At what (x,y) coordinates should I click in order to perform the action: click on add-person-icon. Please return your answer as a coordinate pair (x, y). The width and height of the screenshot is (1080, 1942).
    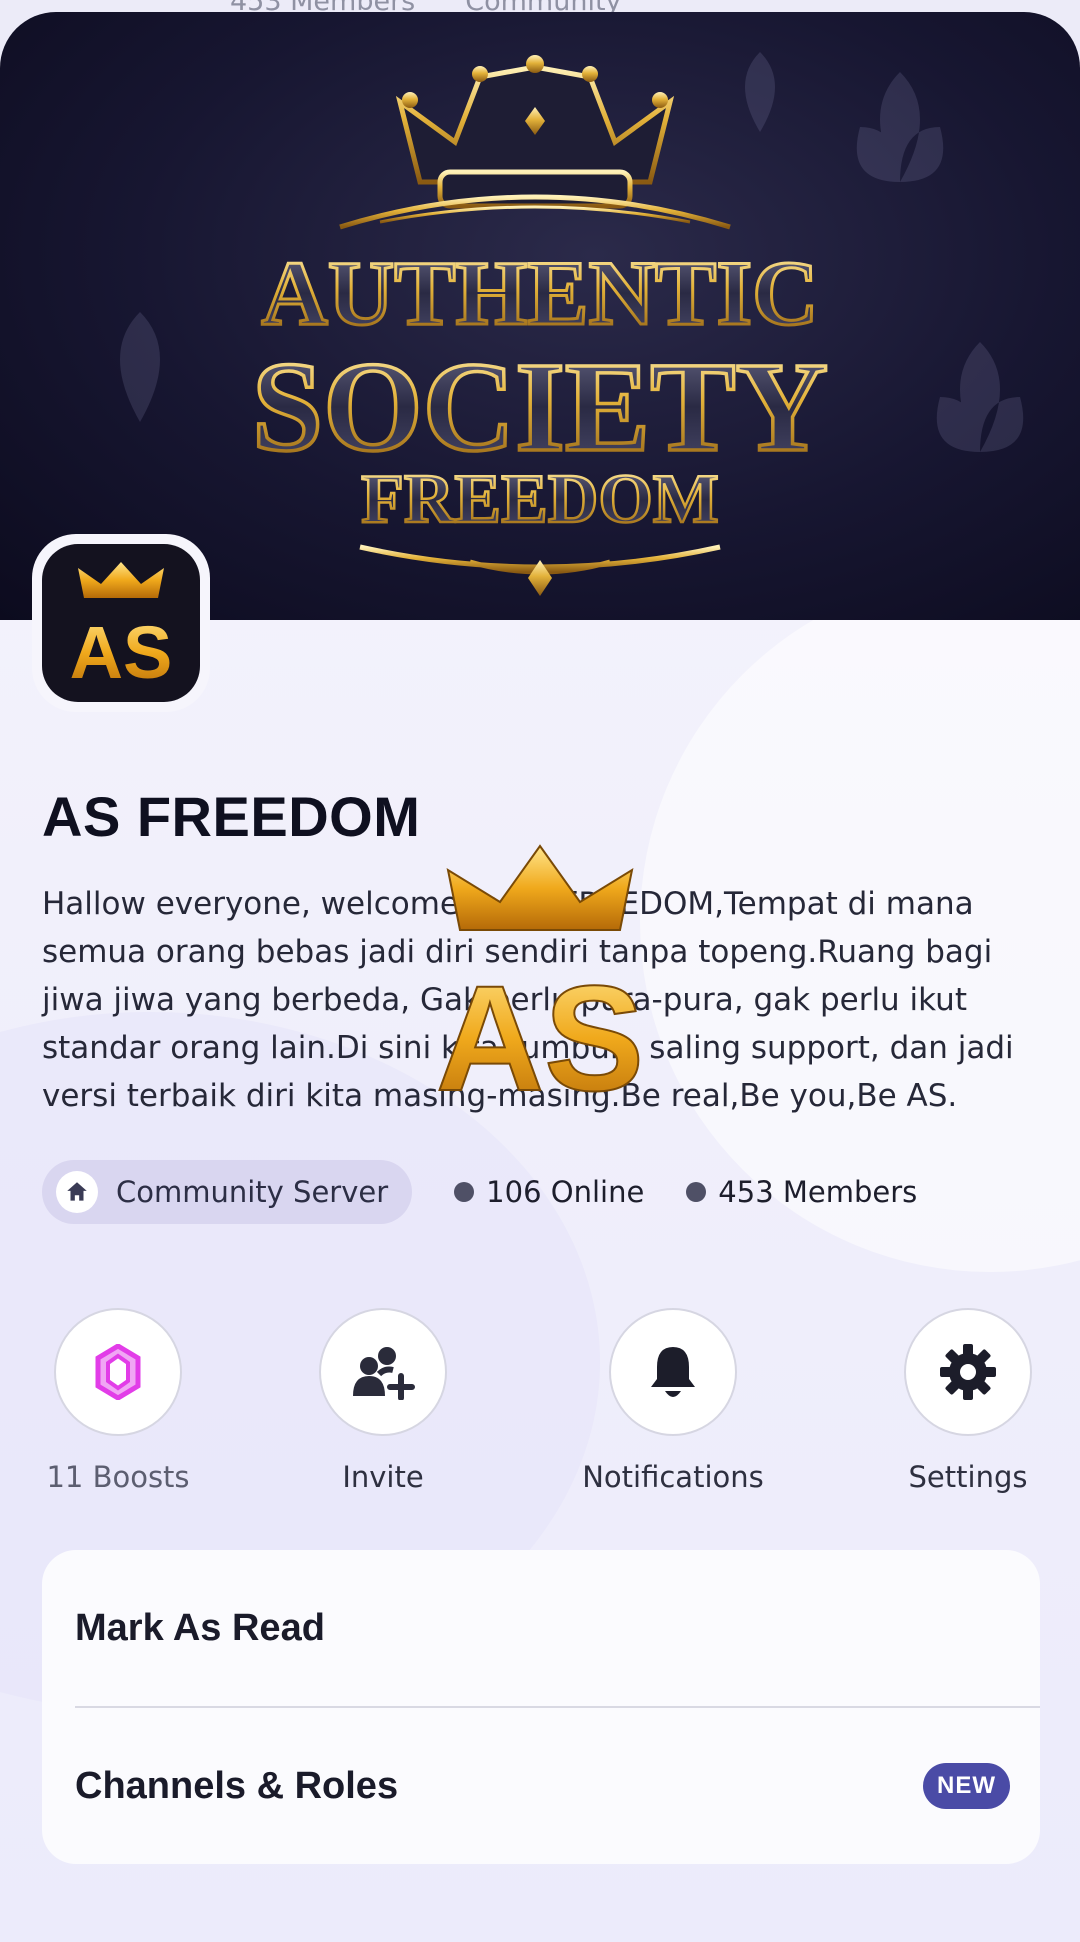
    Looking at the image, I should click on (384, 1373).